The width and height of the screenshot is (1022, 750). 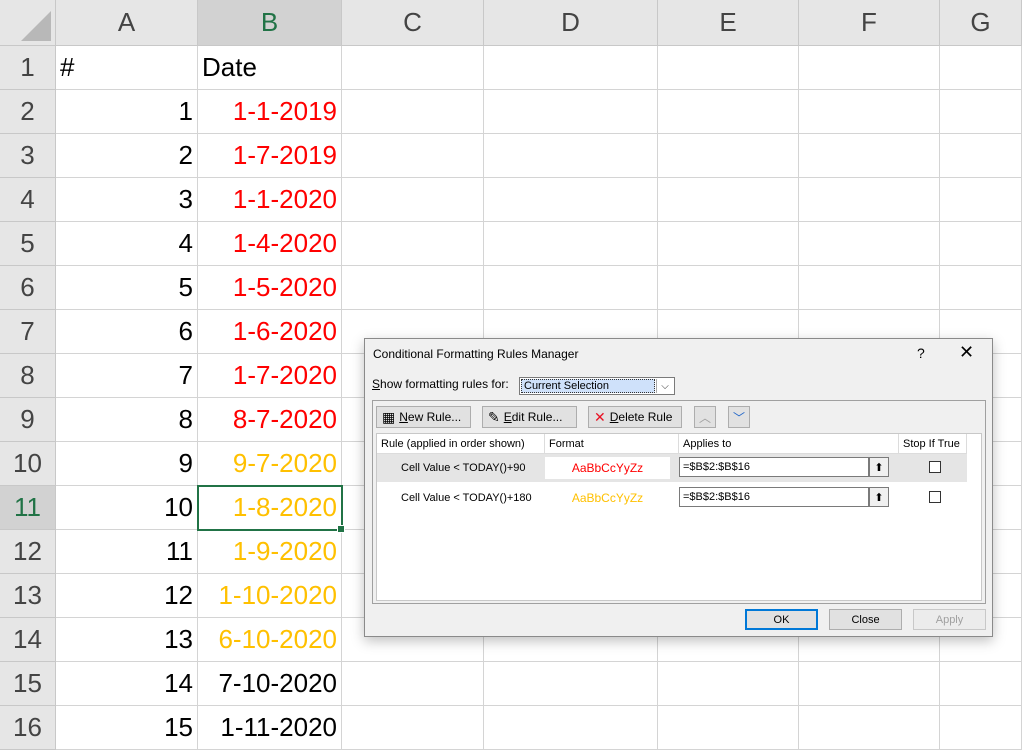 What do you see at coordinates (127, 200) in the screenshot?
I see `cell-a: 3` at bounding box center [127, 200].